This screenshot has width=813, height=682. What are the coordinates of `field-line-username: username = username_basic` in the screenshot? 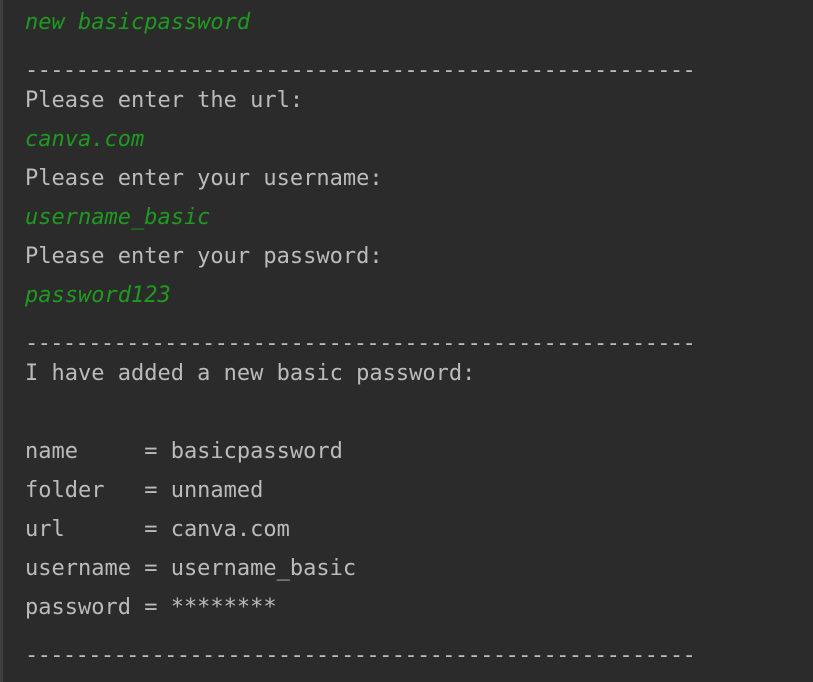 It's located at (191, 568).